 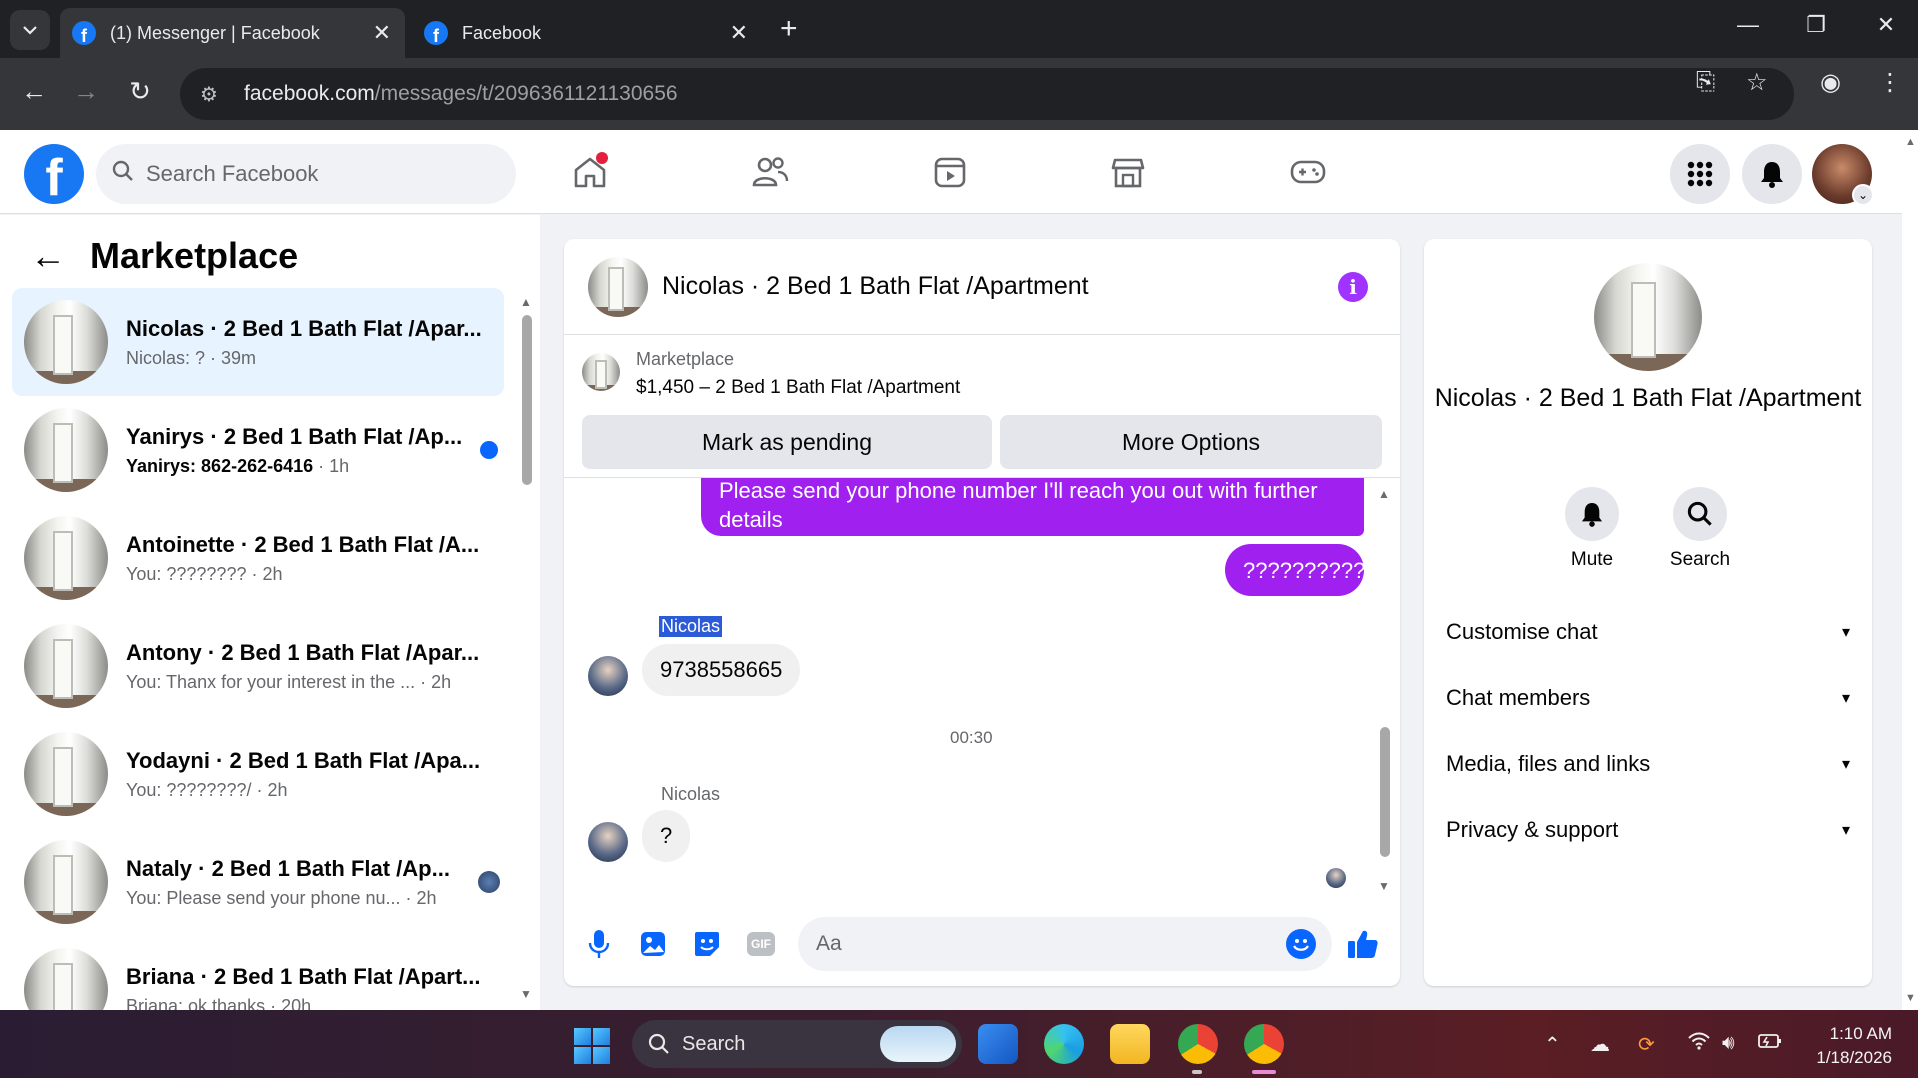 I want to click on search-in-chat-button: Search, so click(x=1700, y=529).